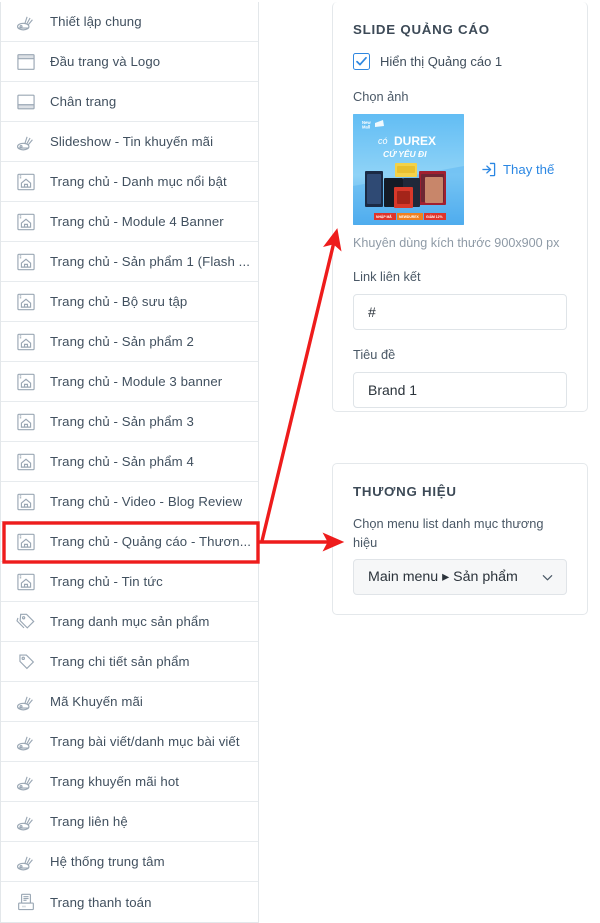 This screenshot has height=923, width=600. Describe the element at coordinates (456, 242) in the screenshot. I see `image-size-hint: Khuyên dùng kích thước 900x900 px` at that location.